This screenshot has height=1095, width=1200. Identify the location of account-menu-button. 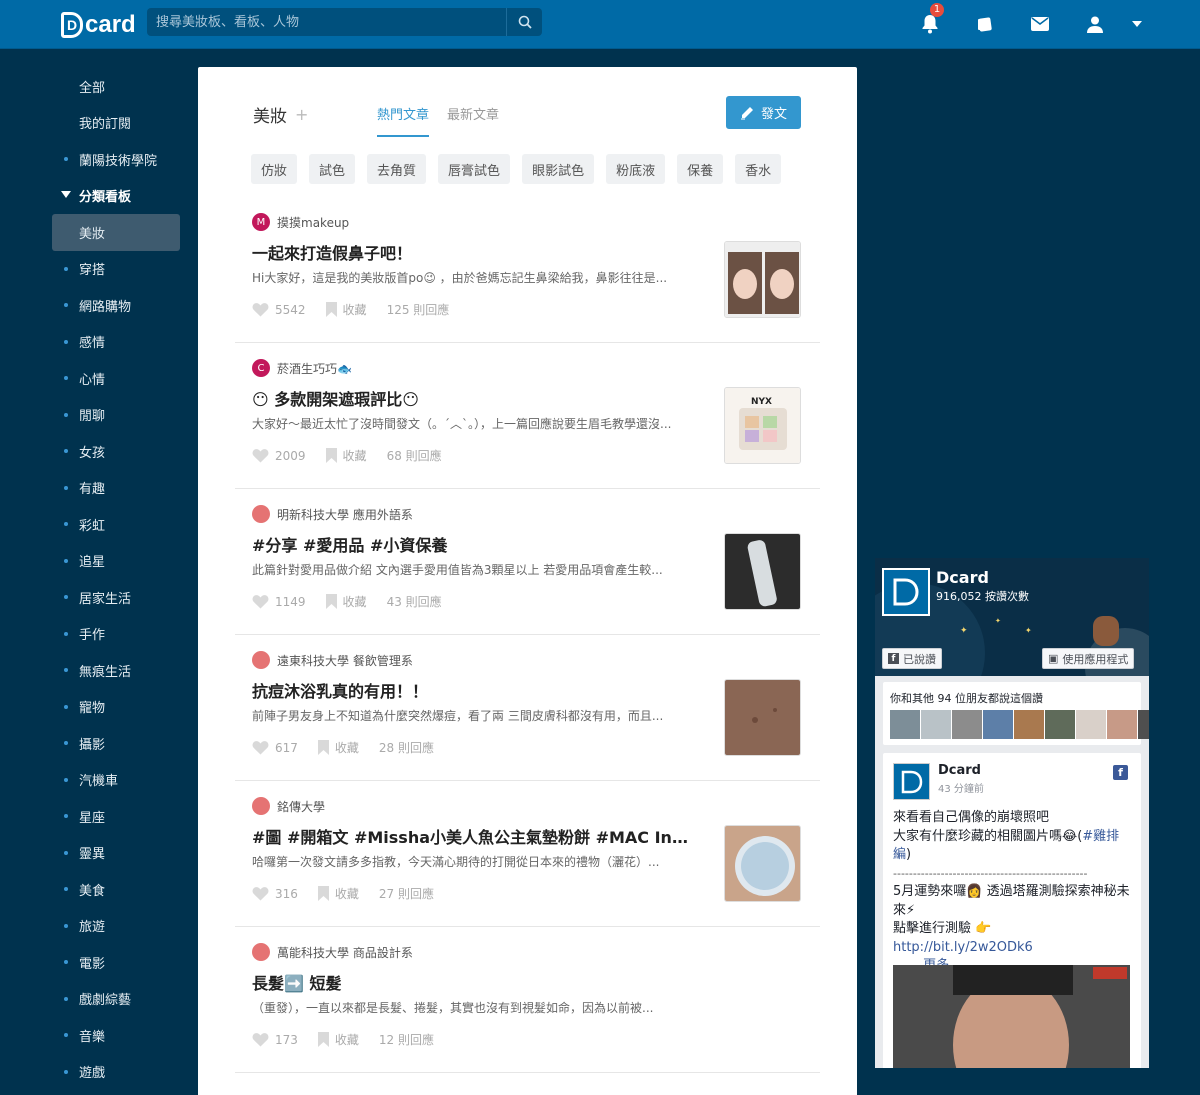
(1137, 24).